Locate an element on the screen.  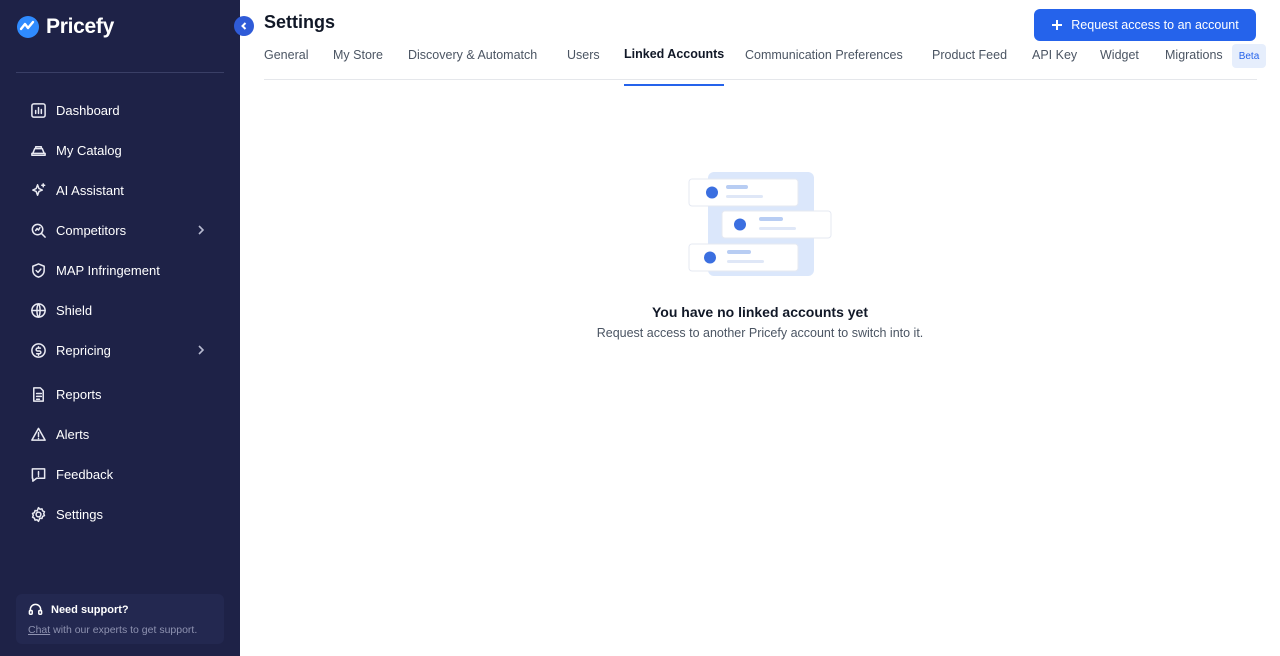
plus-icon is located at coordinates (1057, 25).